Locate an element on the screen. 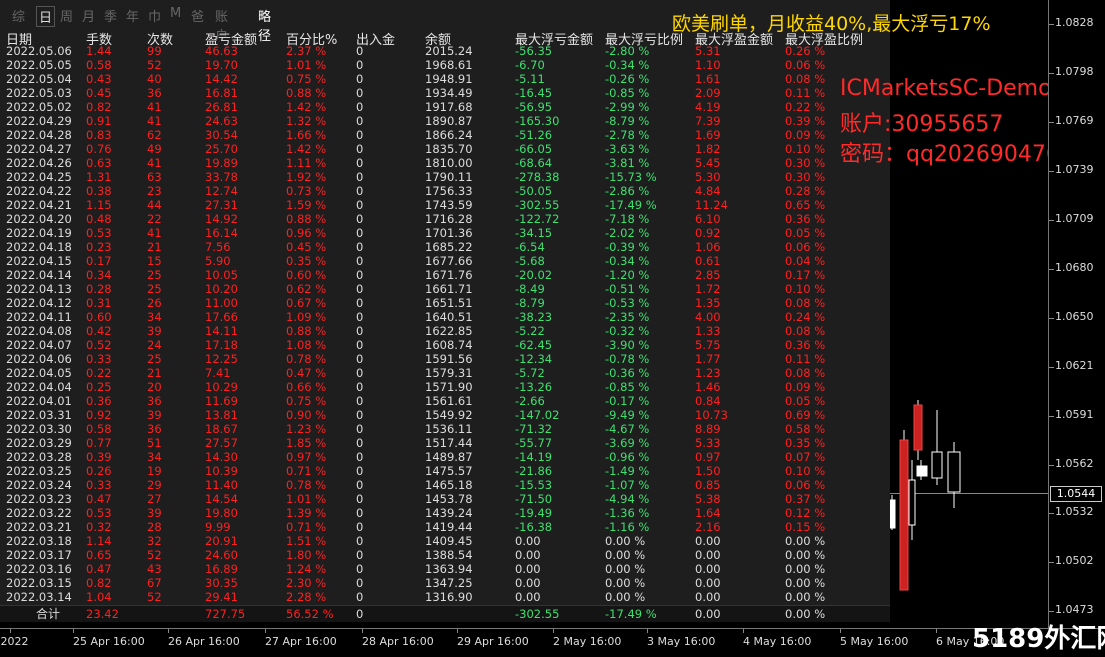 The width and height of the screenshot is (1105, 657). table-cell: 1790.11 is located at coordinates (449, 177).